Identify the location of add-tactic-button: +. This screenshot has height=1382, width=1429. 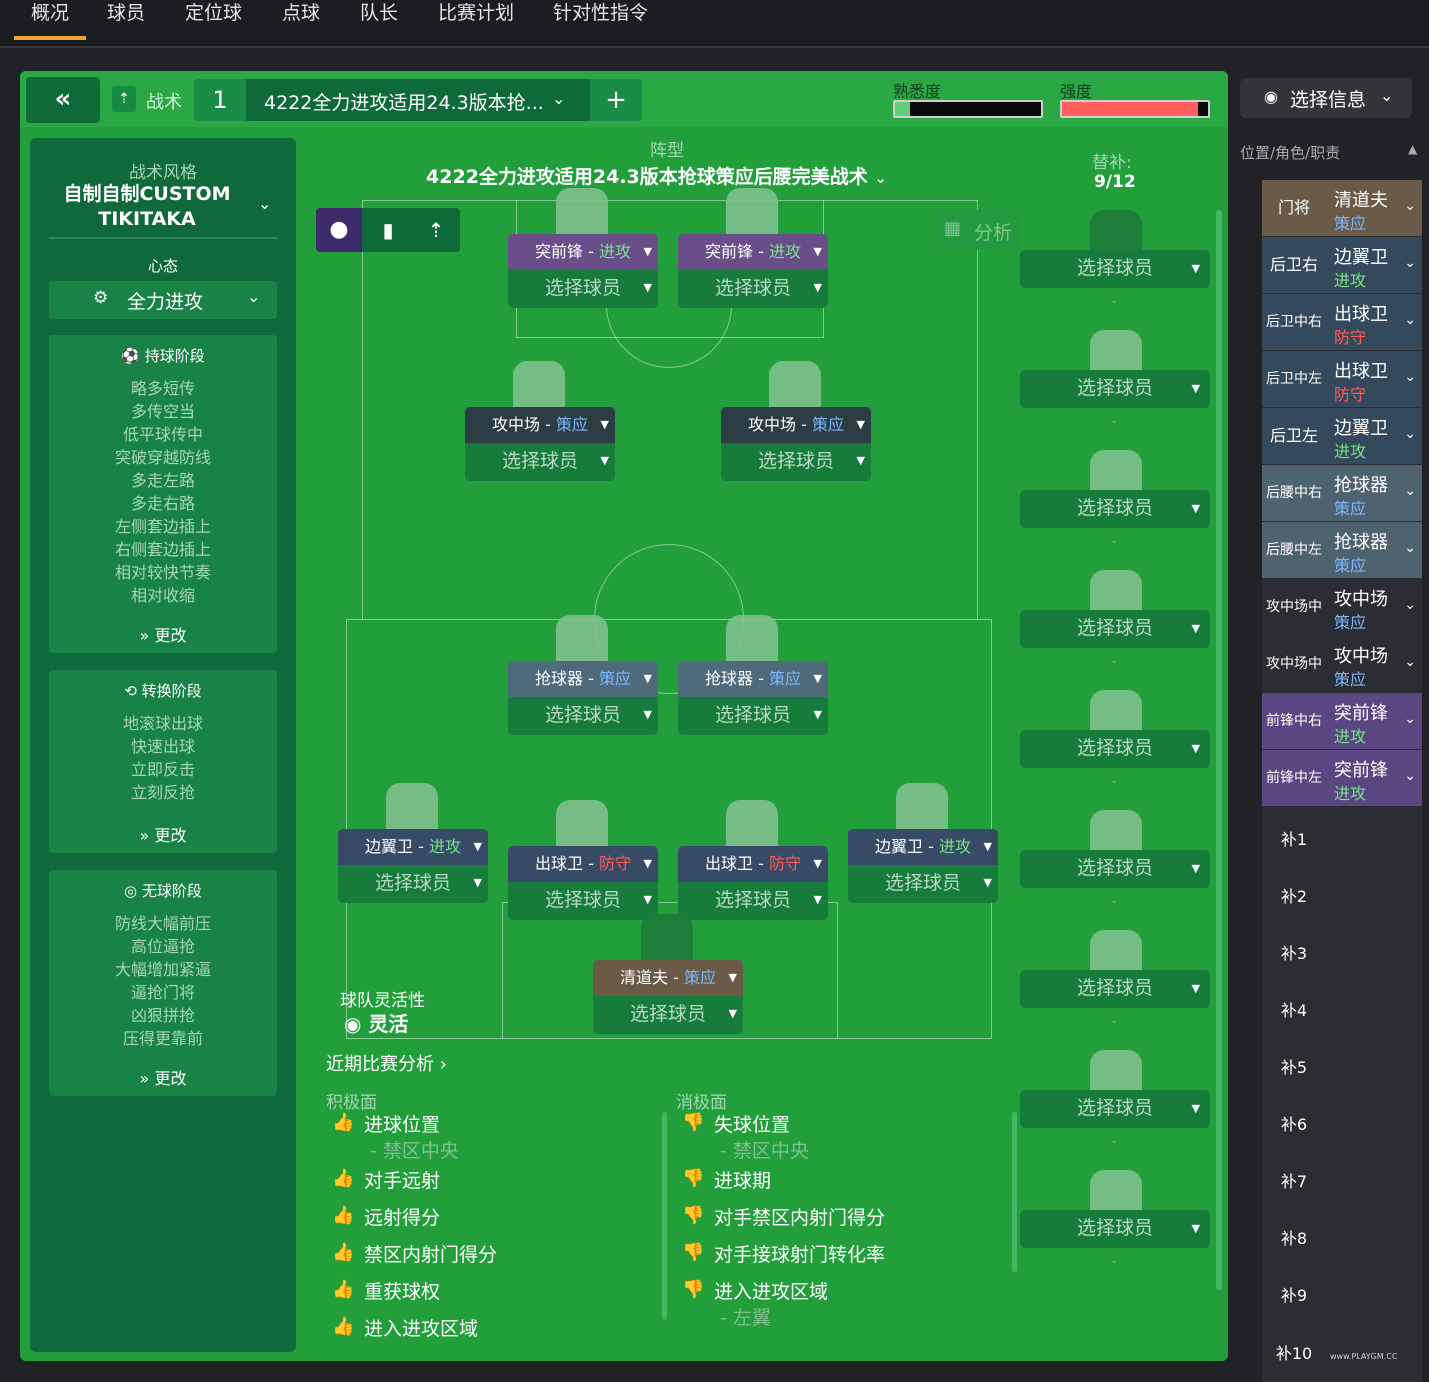
(616, 100).